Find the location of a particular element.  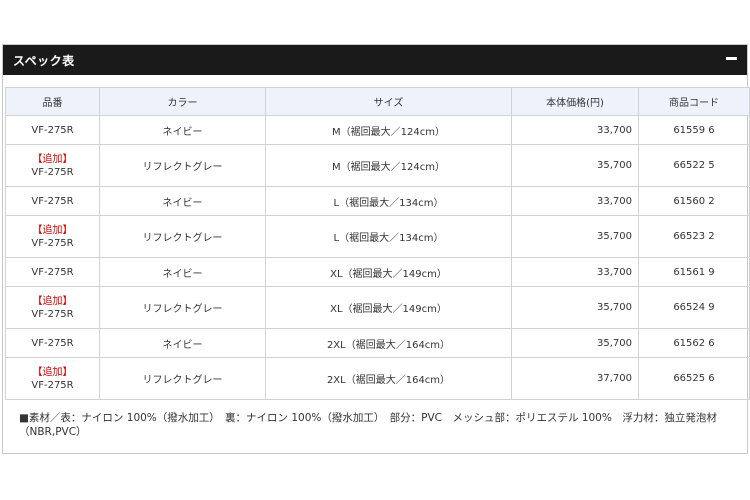

cell-price: 37,700 is located at coordinates (575, 378).